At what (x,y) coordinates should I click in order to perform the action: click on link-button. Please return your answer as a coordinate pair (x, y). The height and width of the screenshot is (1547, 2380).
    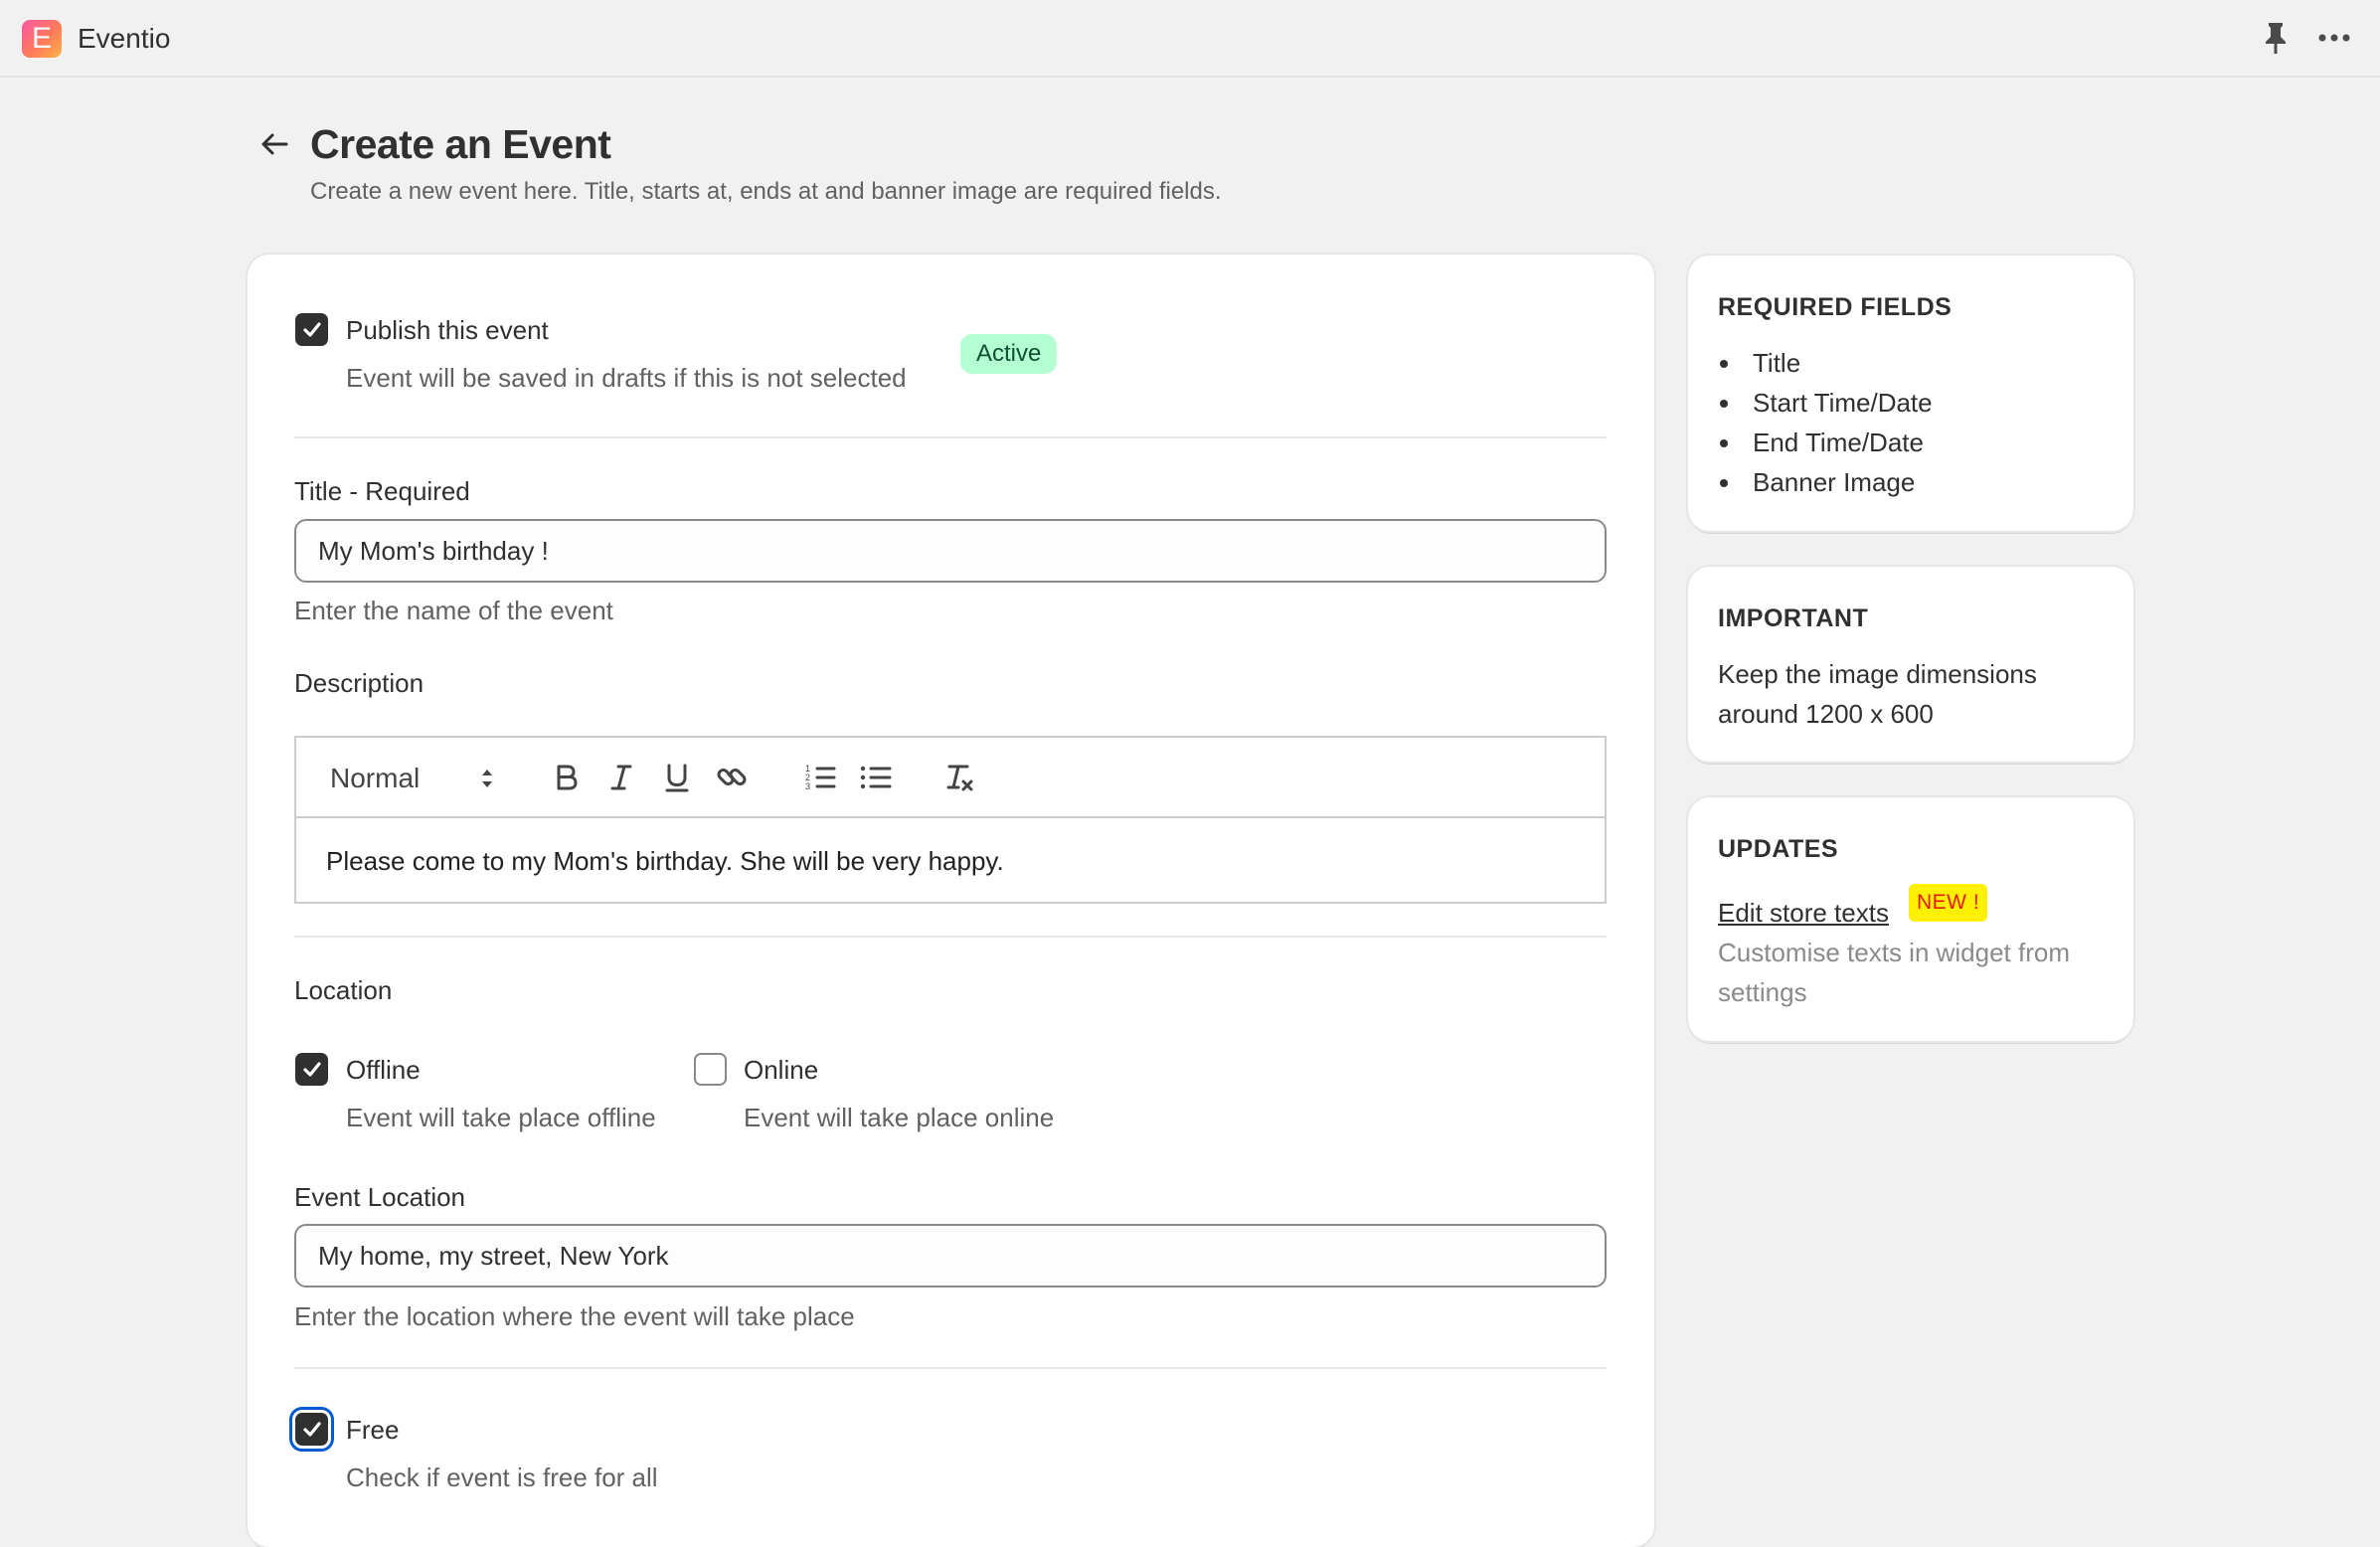
    Looking at the image, I should click on (732, 777).